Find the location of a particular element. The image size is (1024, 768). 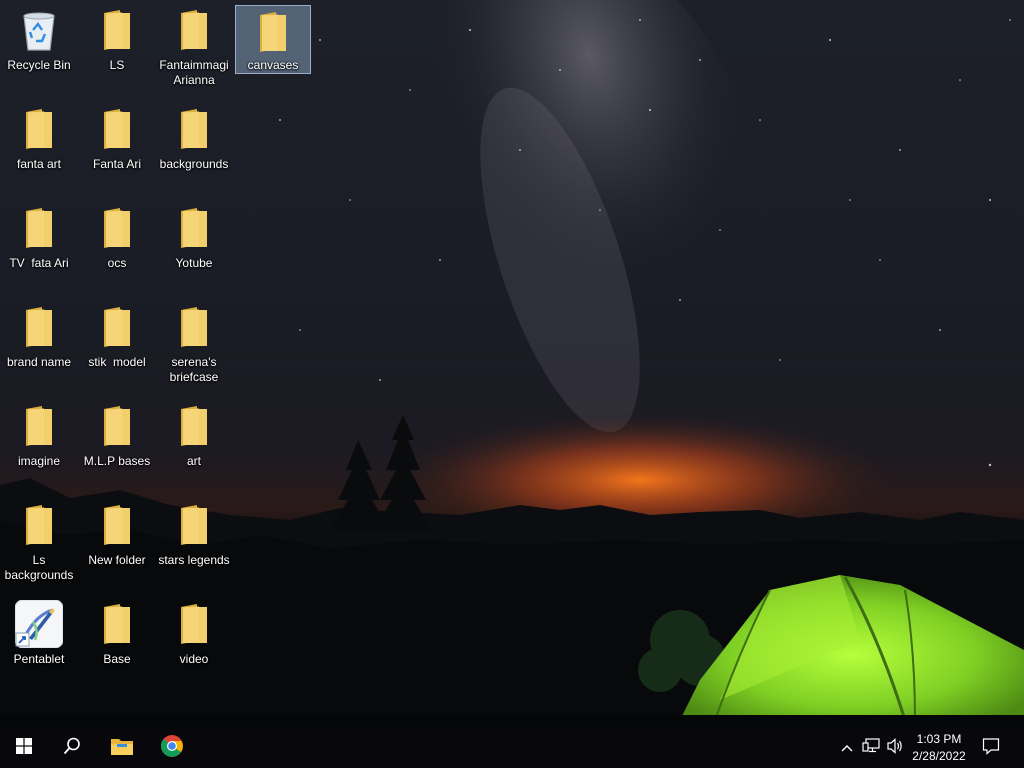

folder-canvases: canvases is located at coordinates (273, 39).